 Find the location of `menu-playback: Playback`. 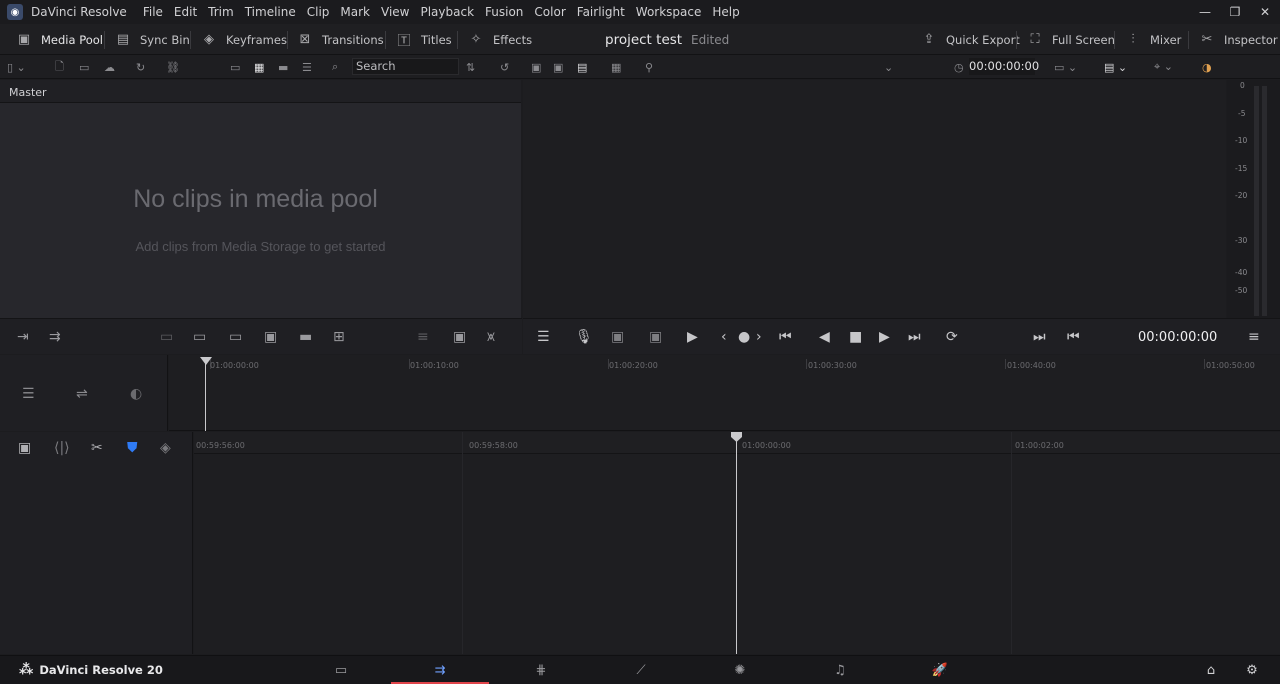

menu-playback: Playback is located at coordinates (448, 12).